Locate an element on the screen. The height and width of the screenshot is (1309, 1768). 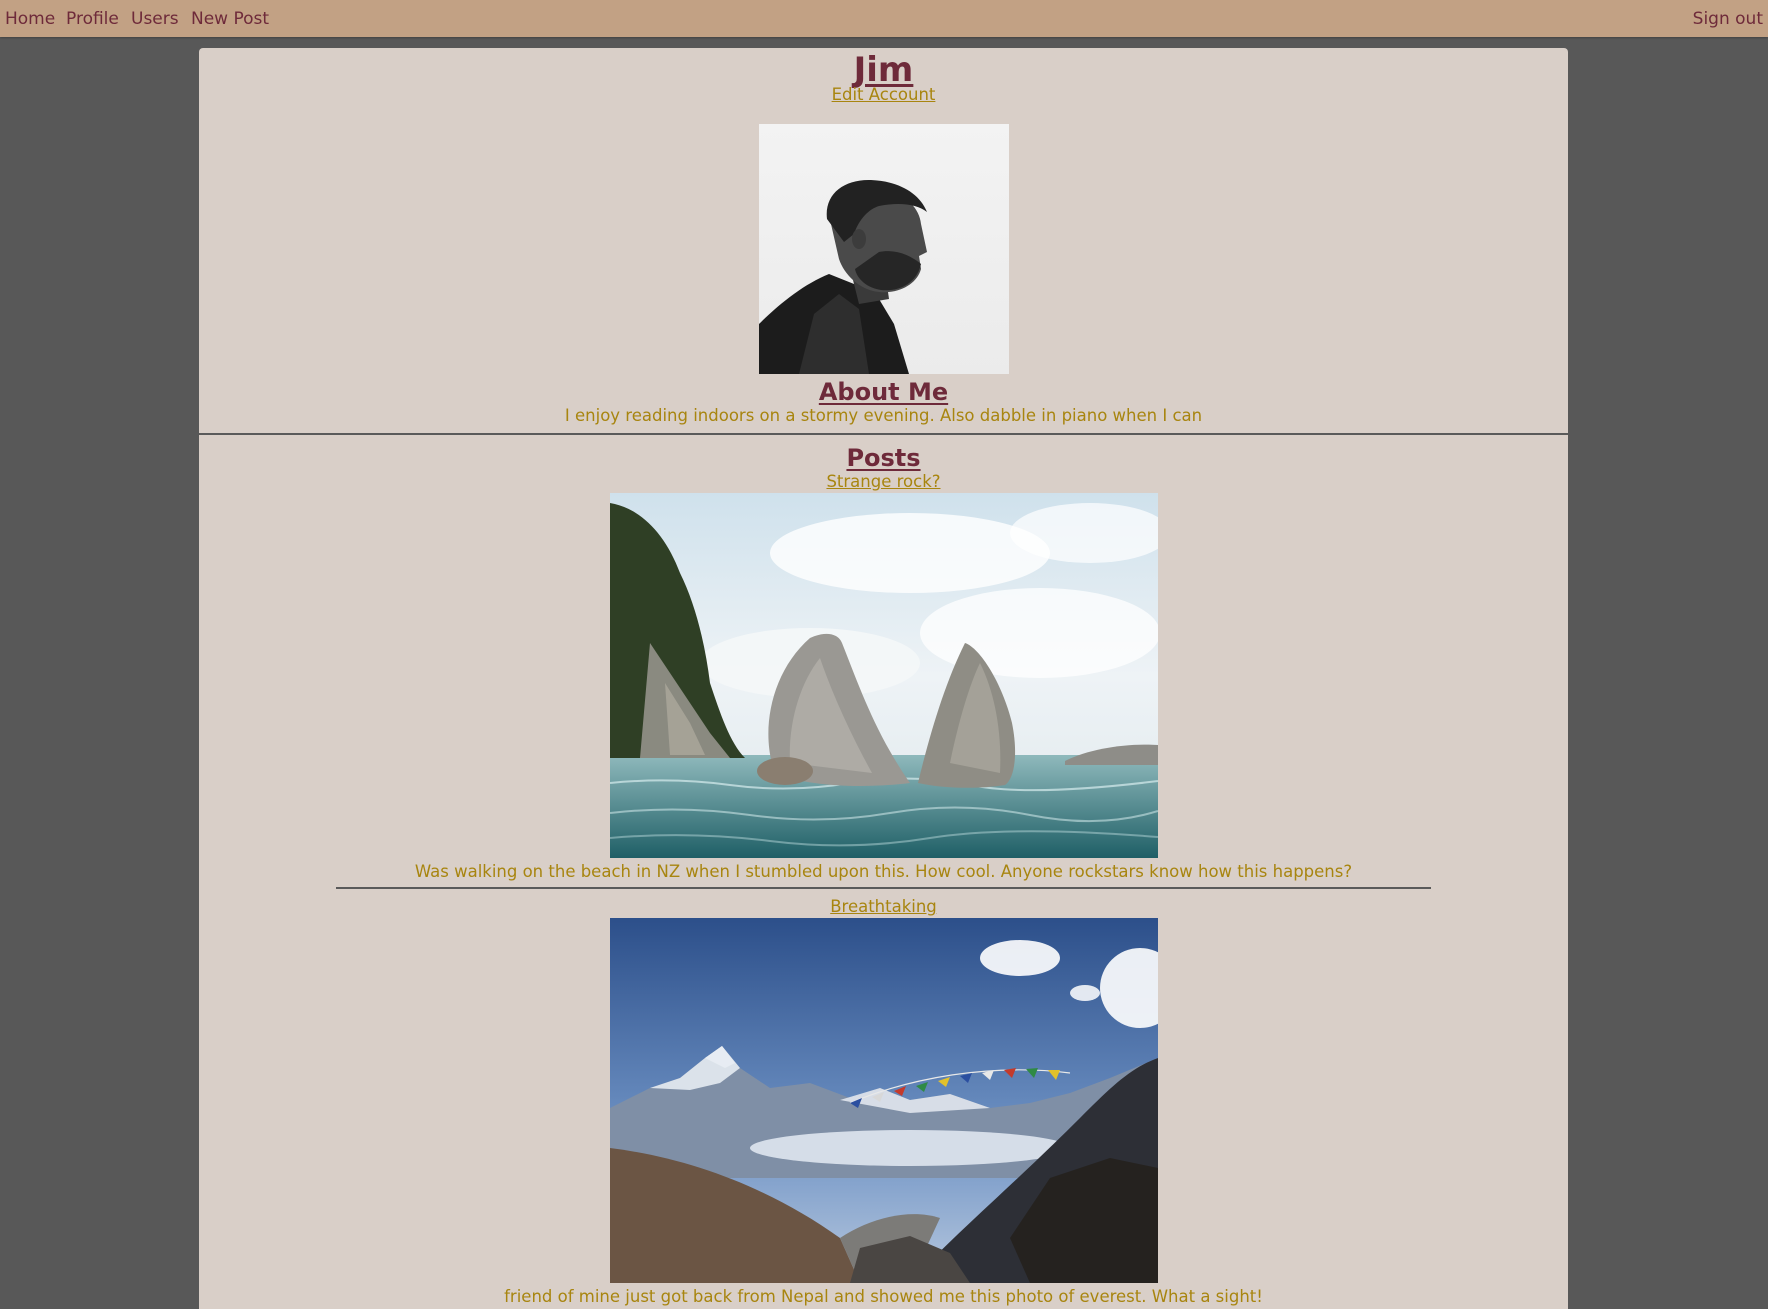
edit-account-row: Edit Account is located at coordinates (883, 94).